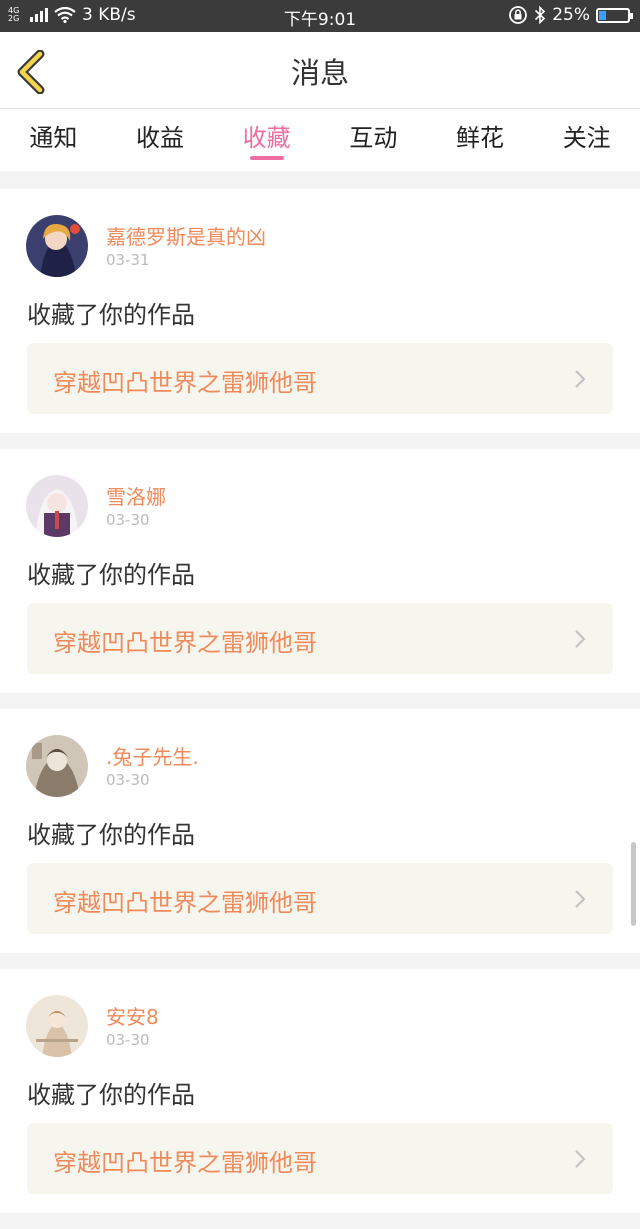 Image resolution: width=640 pixels, height=1229 pixels. I want to click on tab-bar: 通知 收益 收藏 互动 鲜花 关注, so click(320, 140).